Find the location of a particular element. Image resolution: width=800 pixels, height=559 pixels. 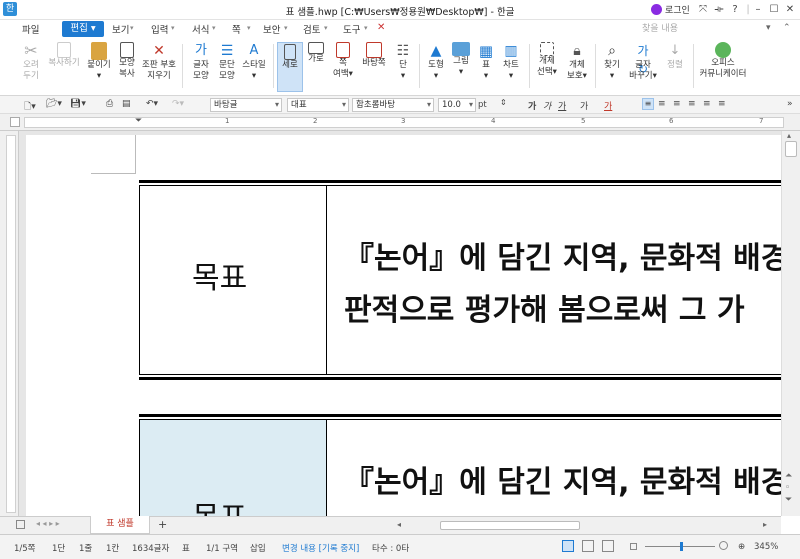

margins-button: 쪽 여백▾ is located at coordinates (343, 61).